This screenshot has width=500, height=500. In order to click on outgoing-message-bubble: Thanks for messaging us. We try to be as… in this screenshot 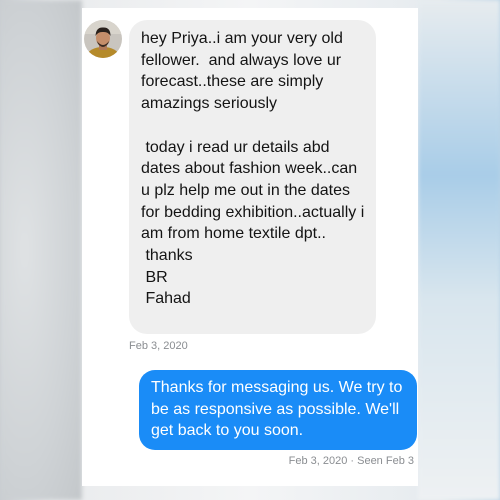, I will do `click(278, 410)`.